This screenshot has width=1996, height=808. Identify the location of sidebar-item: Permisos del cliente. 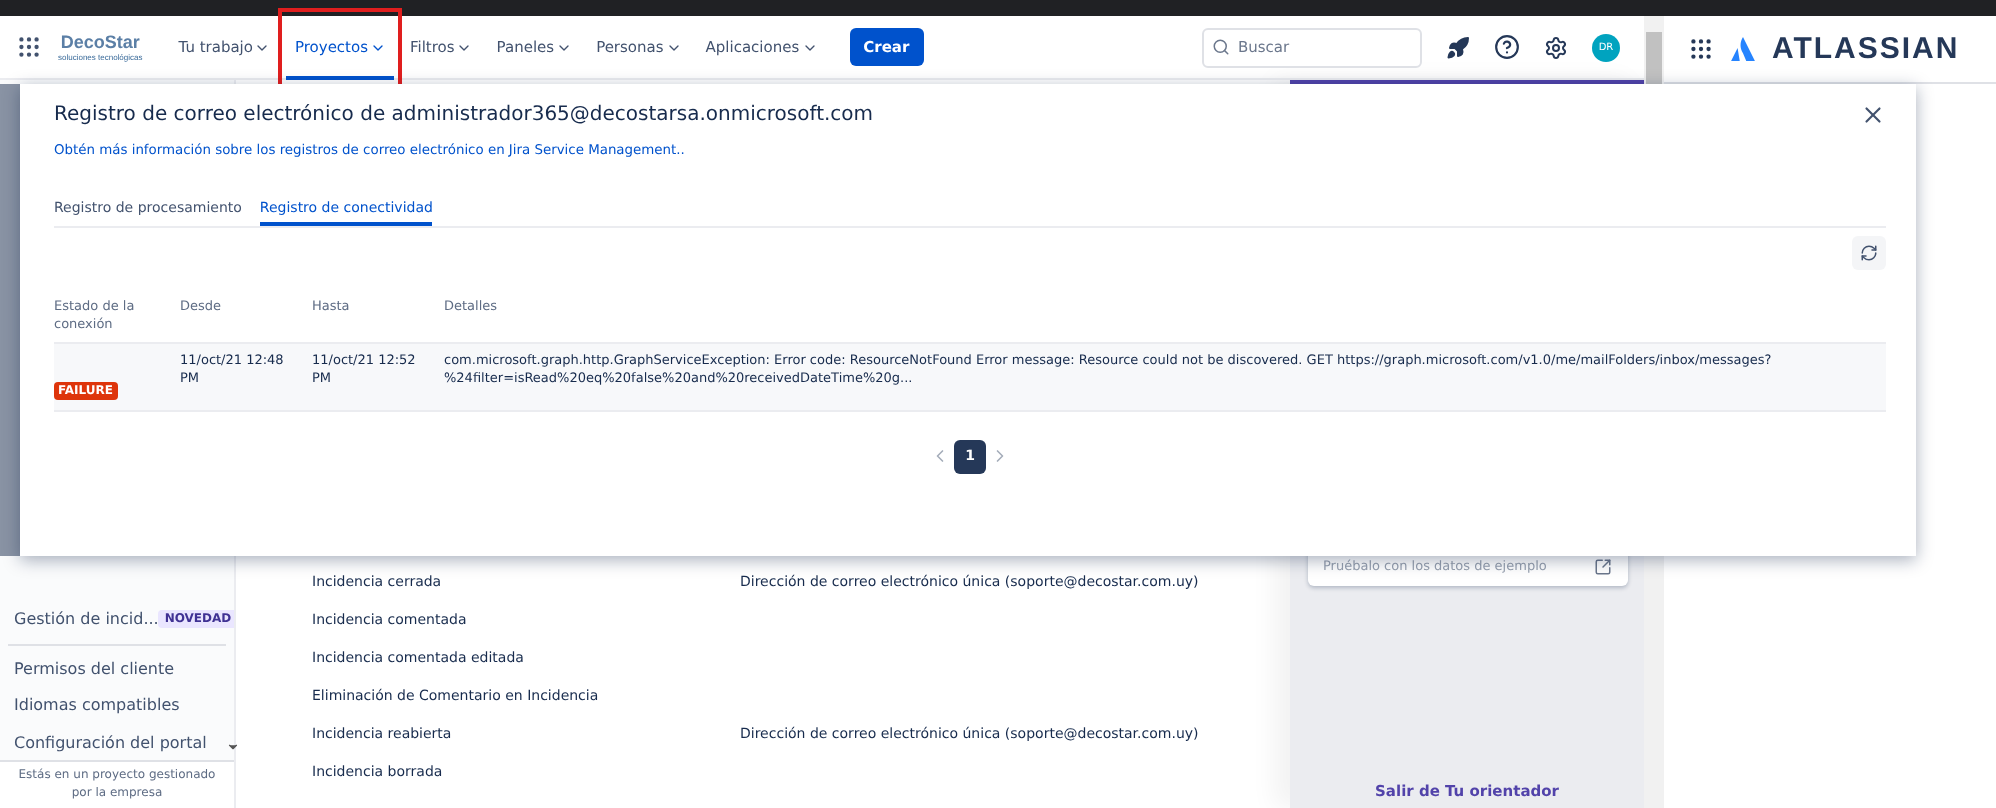
(117, 669).